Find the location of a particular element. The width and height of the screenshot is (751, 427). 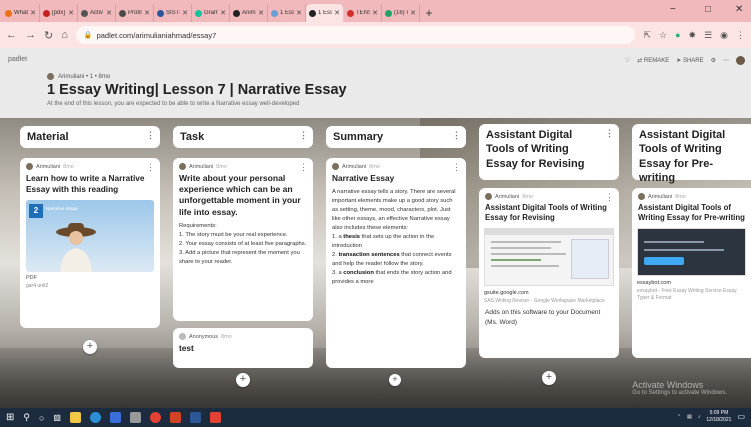

column-header-task: Task ⋮ is located at coordinates (243, 137).